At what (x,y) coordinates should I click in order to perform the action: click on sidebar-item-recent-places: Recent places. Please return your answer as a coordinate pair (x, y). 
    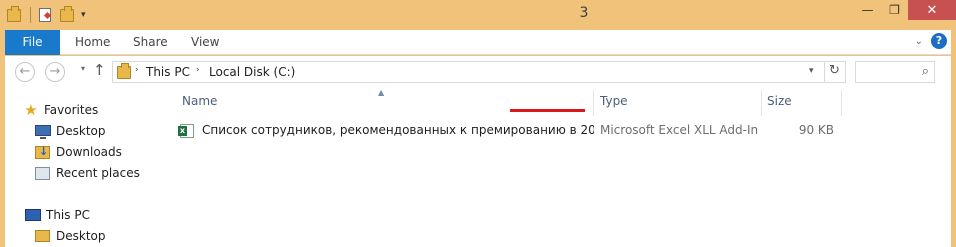
    Looking at the image, I should click on (87, 173).